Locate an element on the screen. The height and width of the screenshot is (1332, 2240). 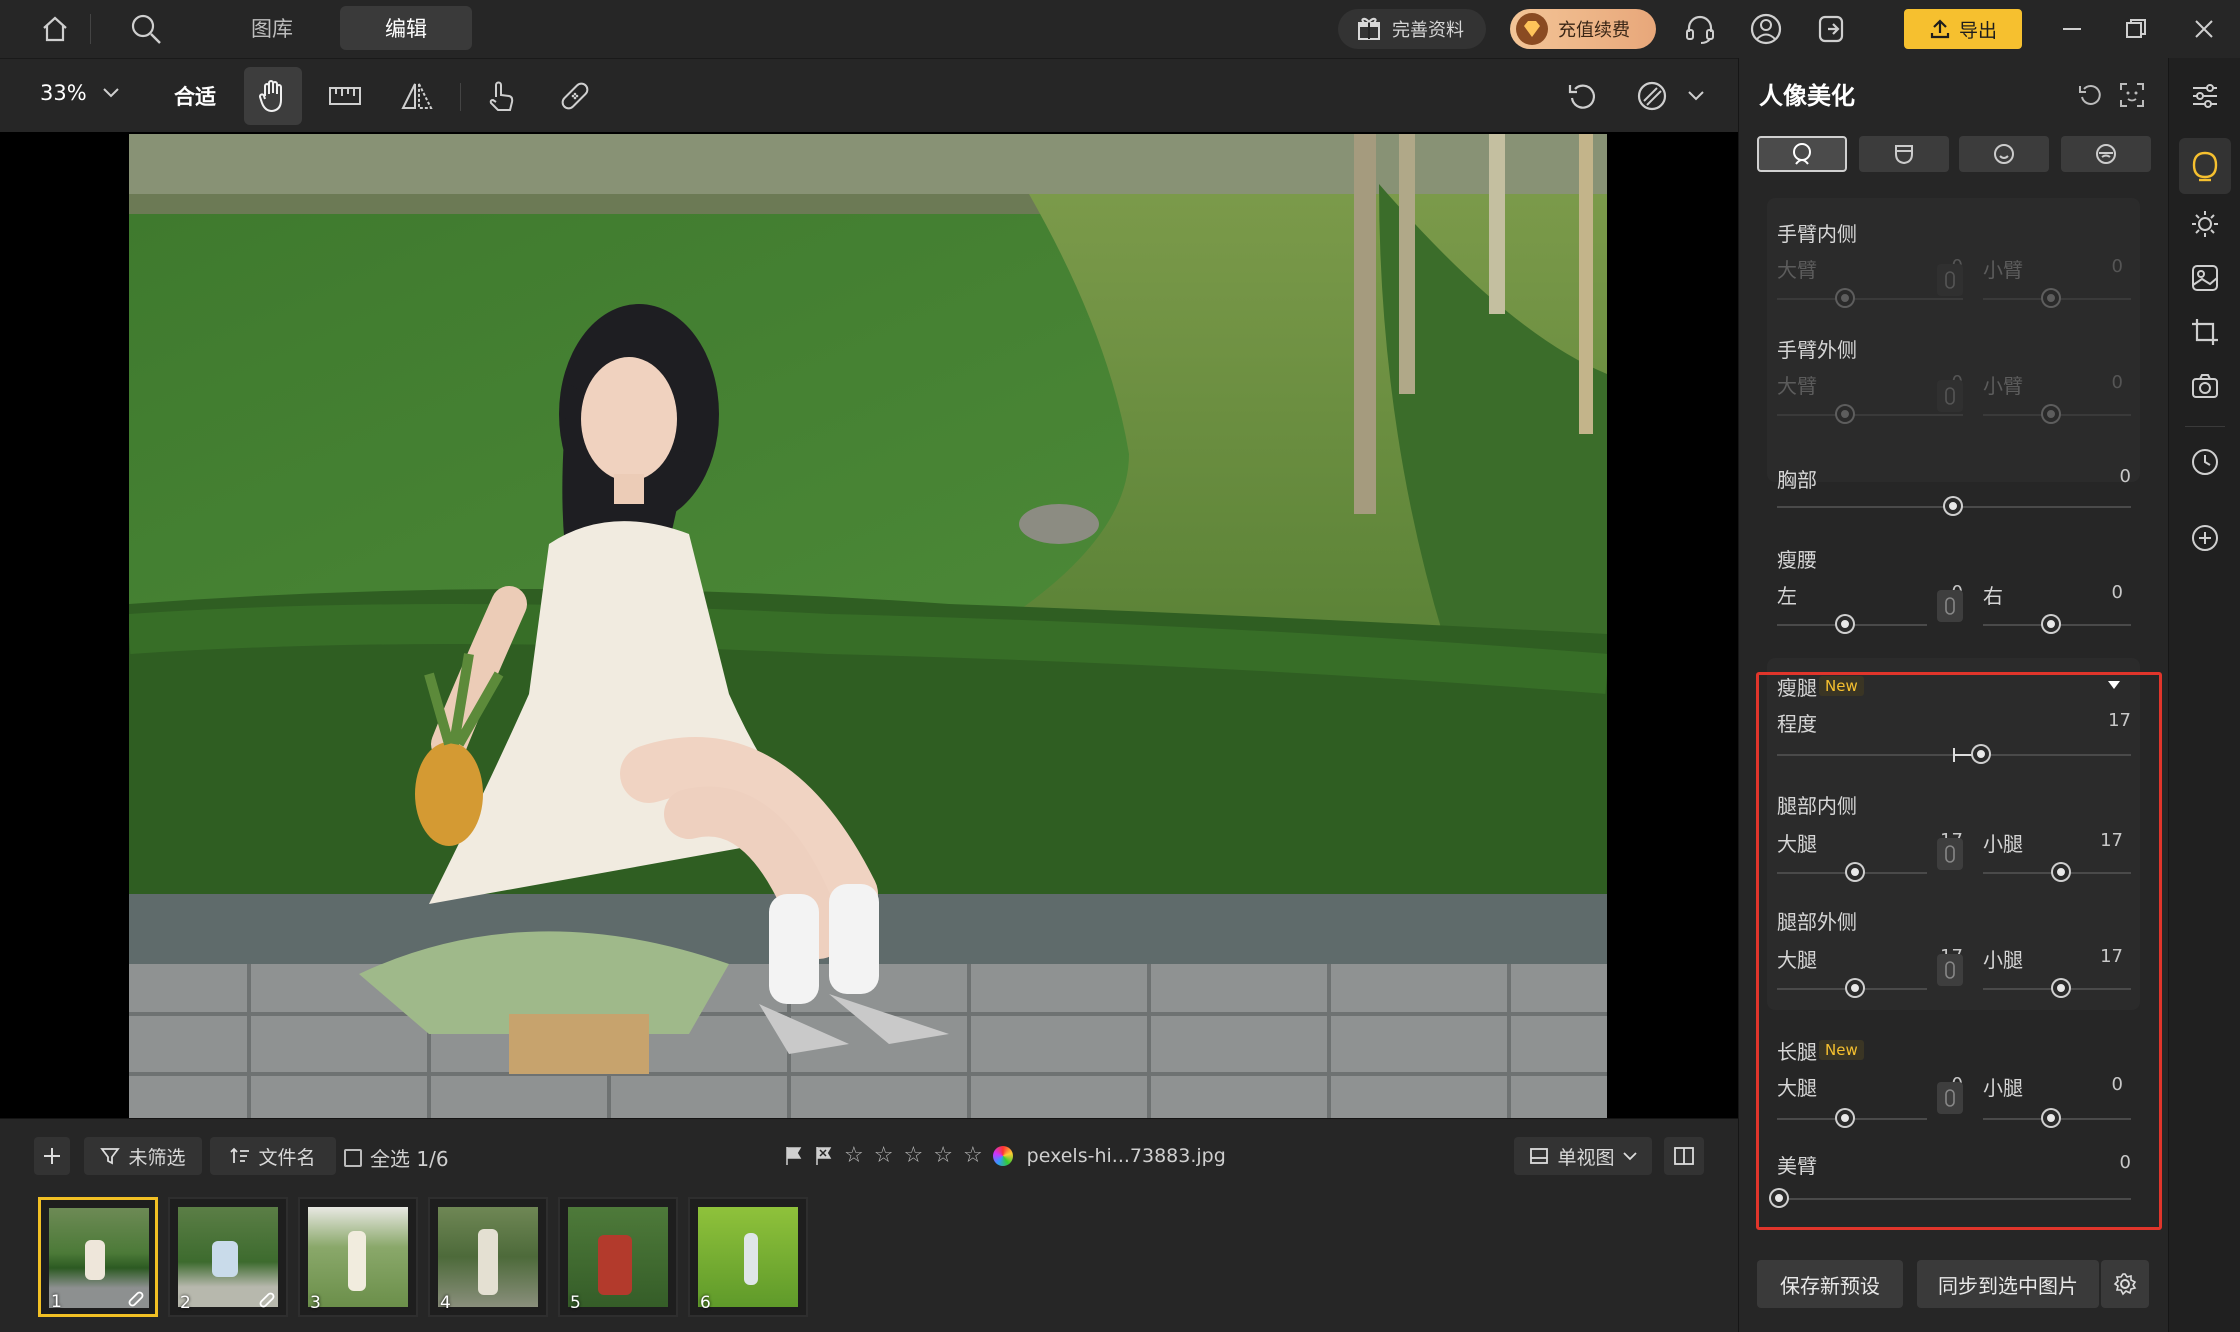
complete-profile-label: 完善资料 is located at coordinates (1428, 30).